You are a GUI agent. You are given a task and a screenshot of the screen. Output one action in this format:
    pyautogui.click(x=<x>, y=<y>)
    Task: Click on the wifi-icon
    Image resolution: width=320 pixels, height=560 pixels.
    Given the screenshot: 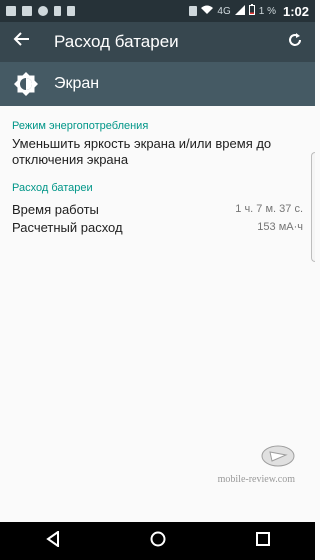 What is the action you would take?
    pyautogui.click(x=207, y=11)
    